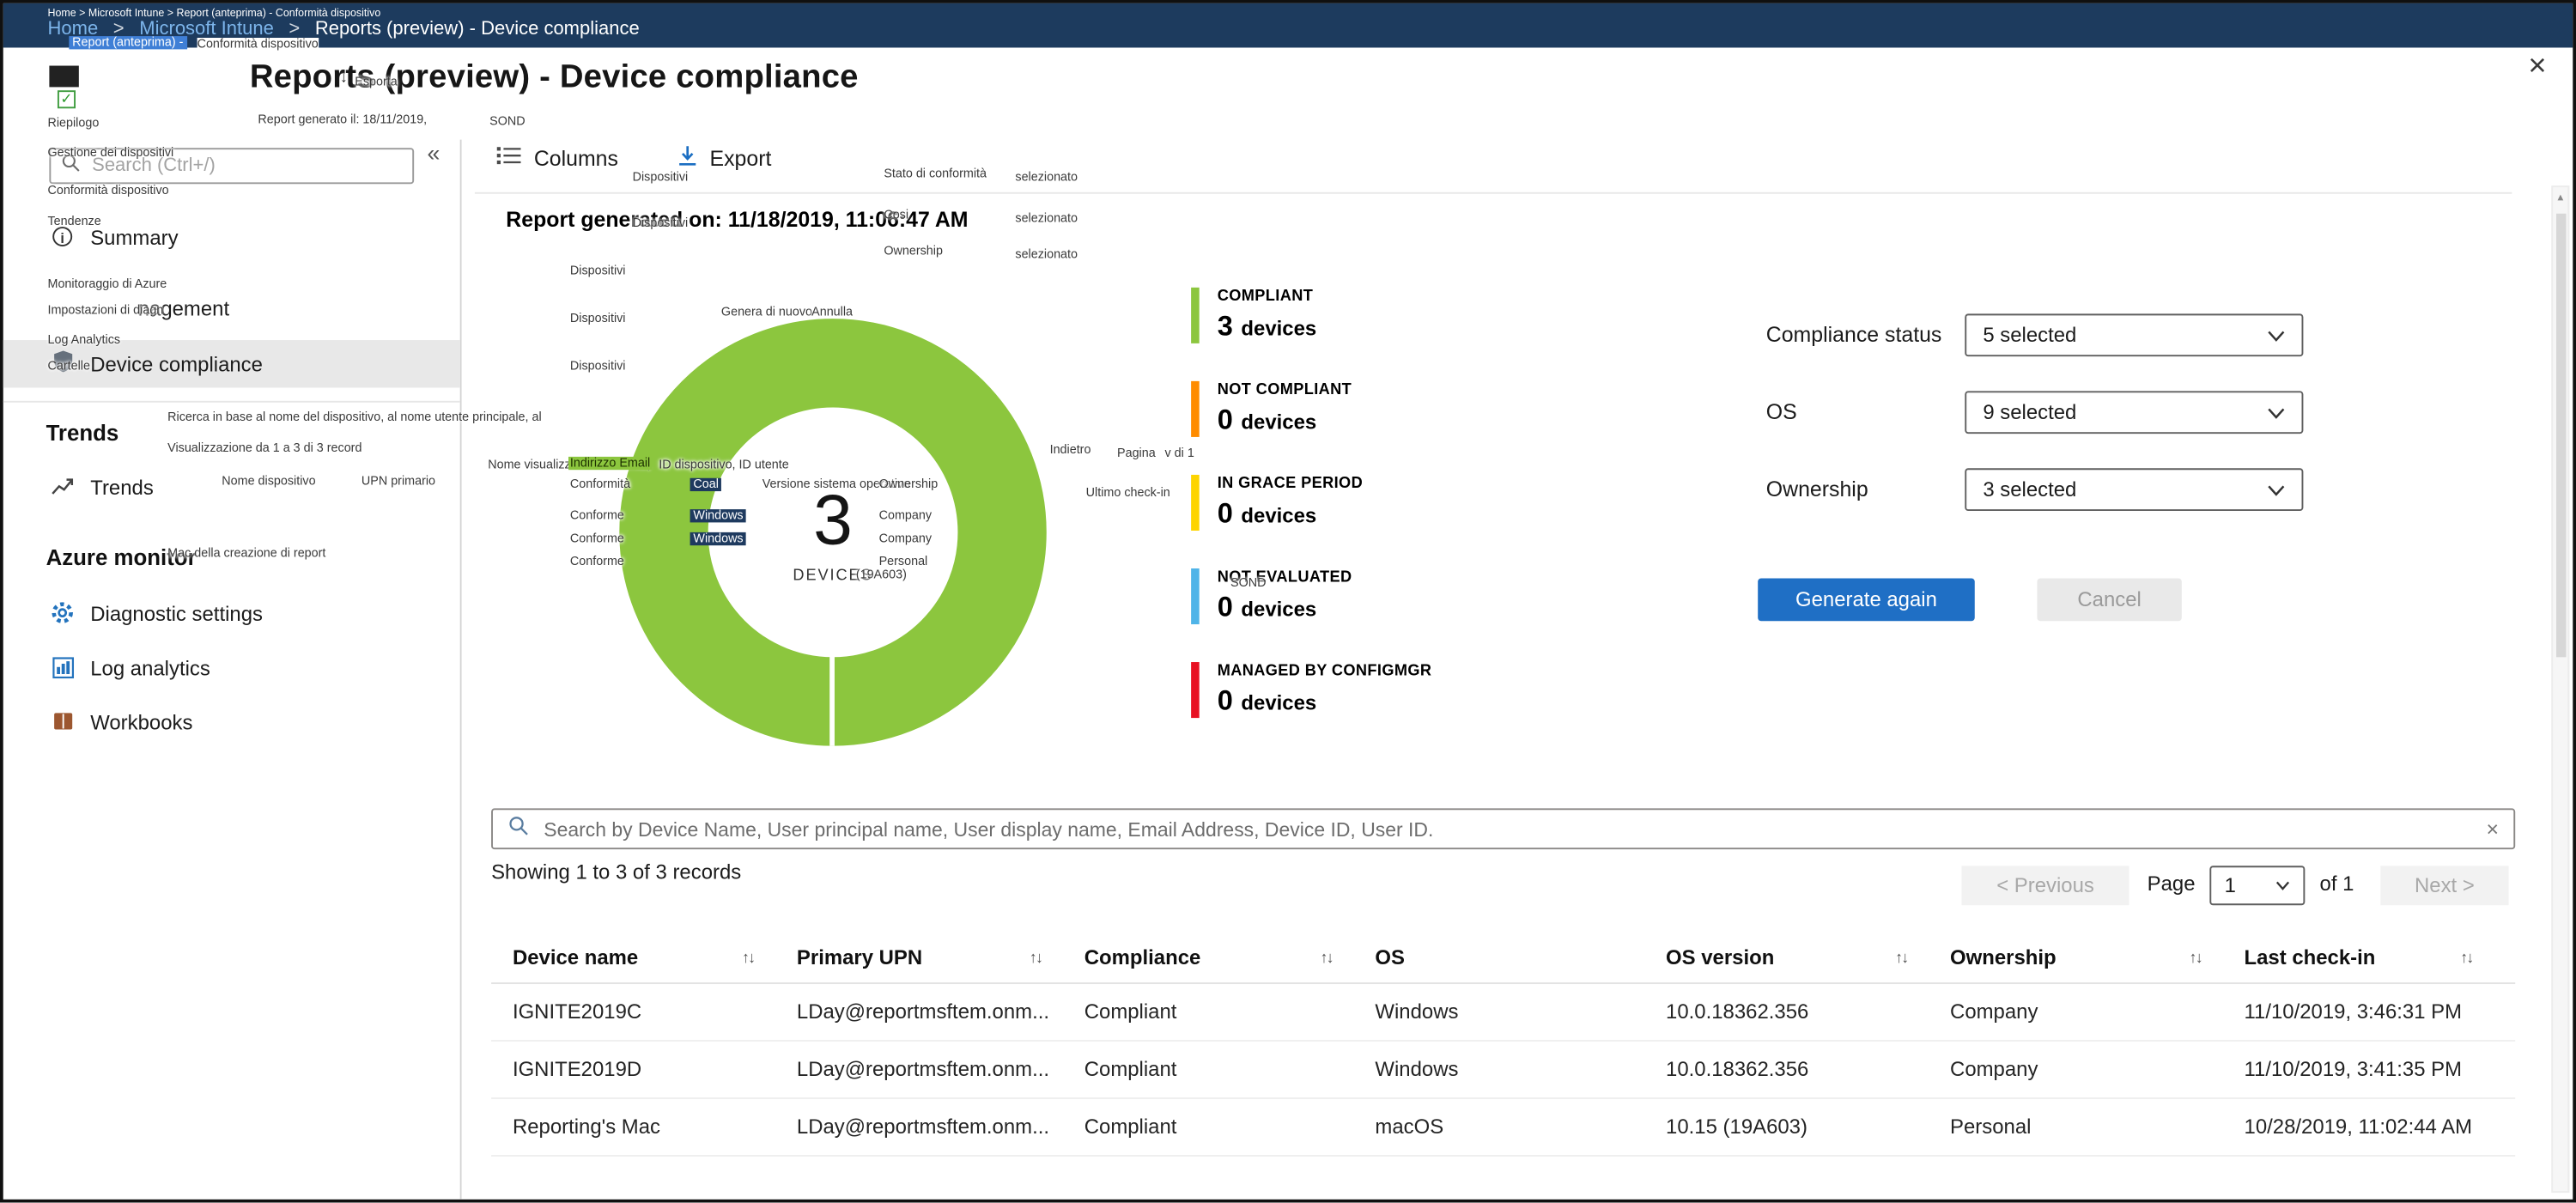 Image resolution: width=2576 pixels, height=1203 pixels. I want to click on legend-item-in-grace-period: IN GRACE PERIOD 0 devices, so click(1311, 502).